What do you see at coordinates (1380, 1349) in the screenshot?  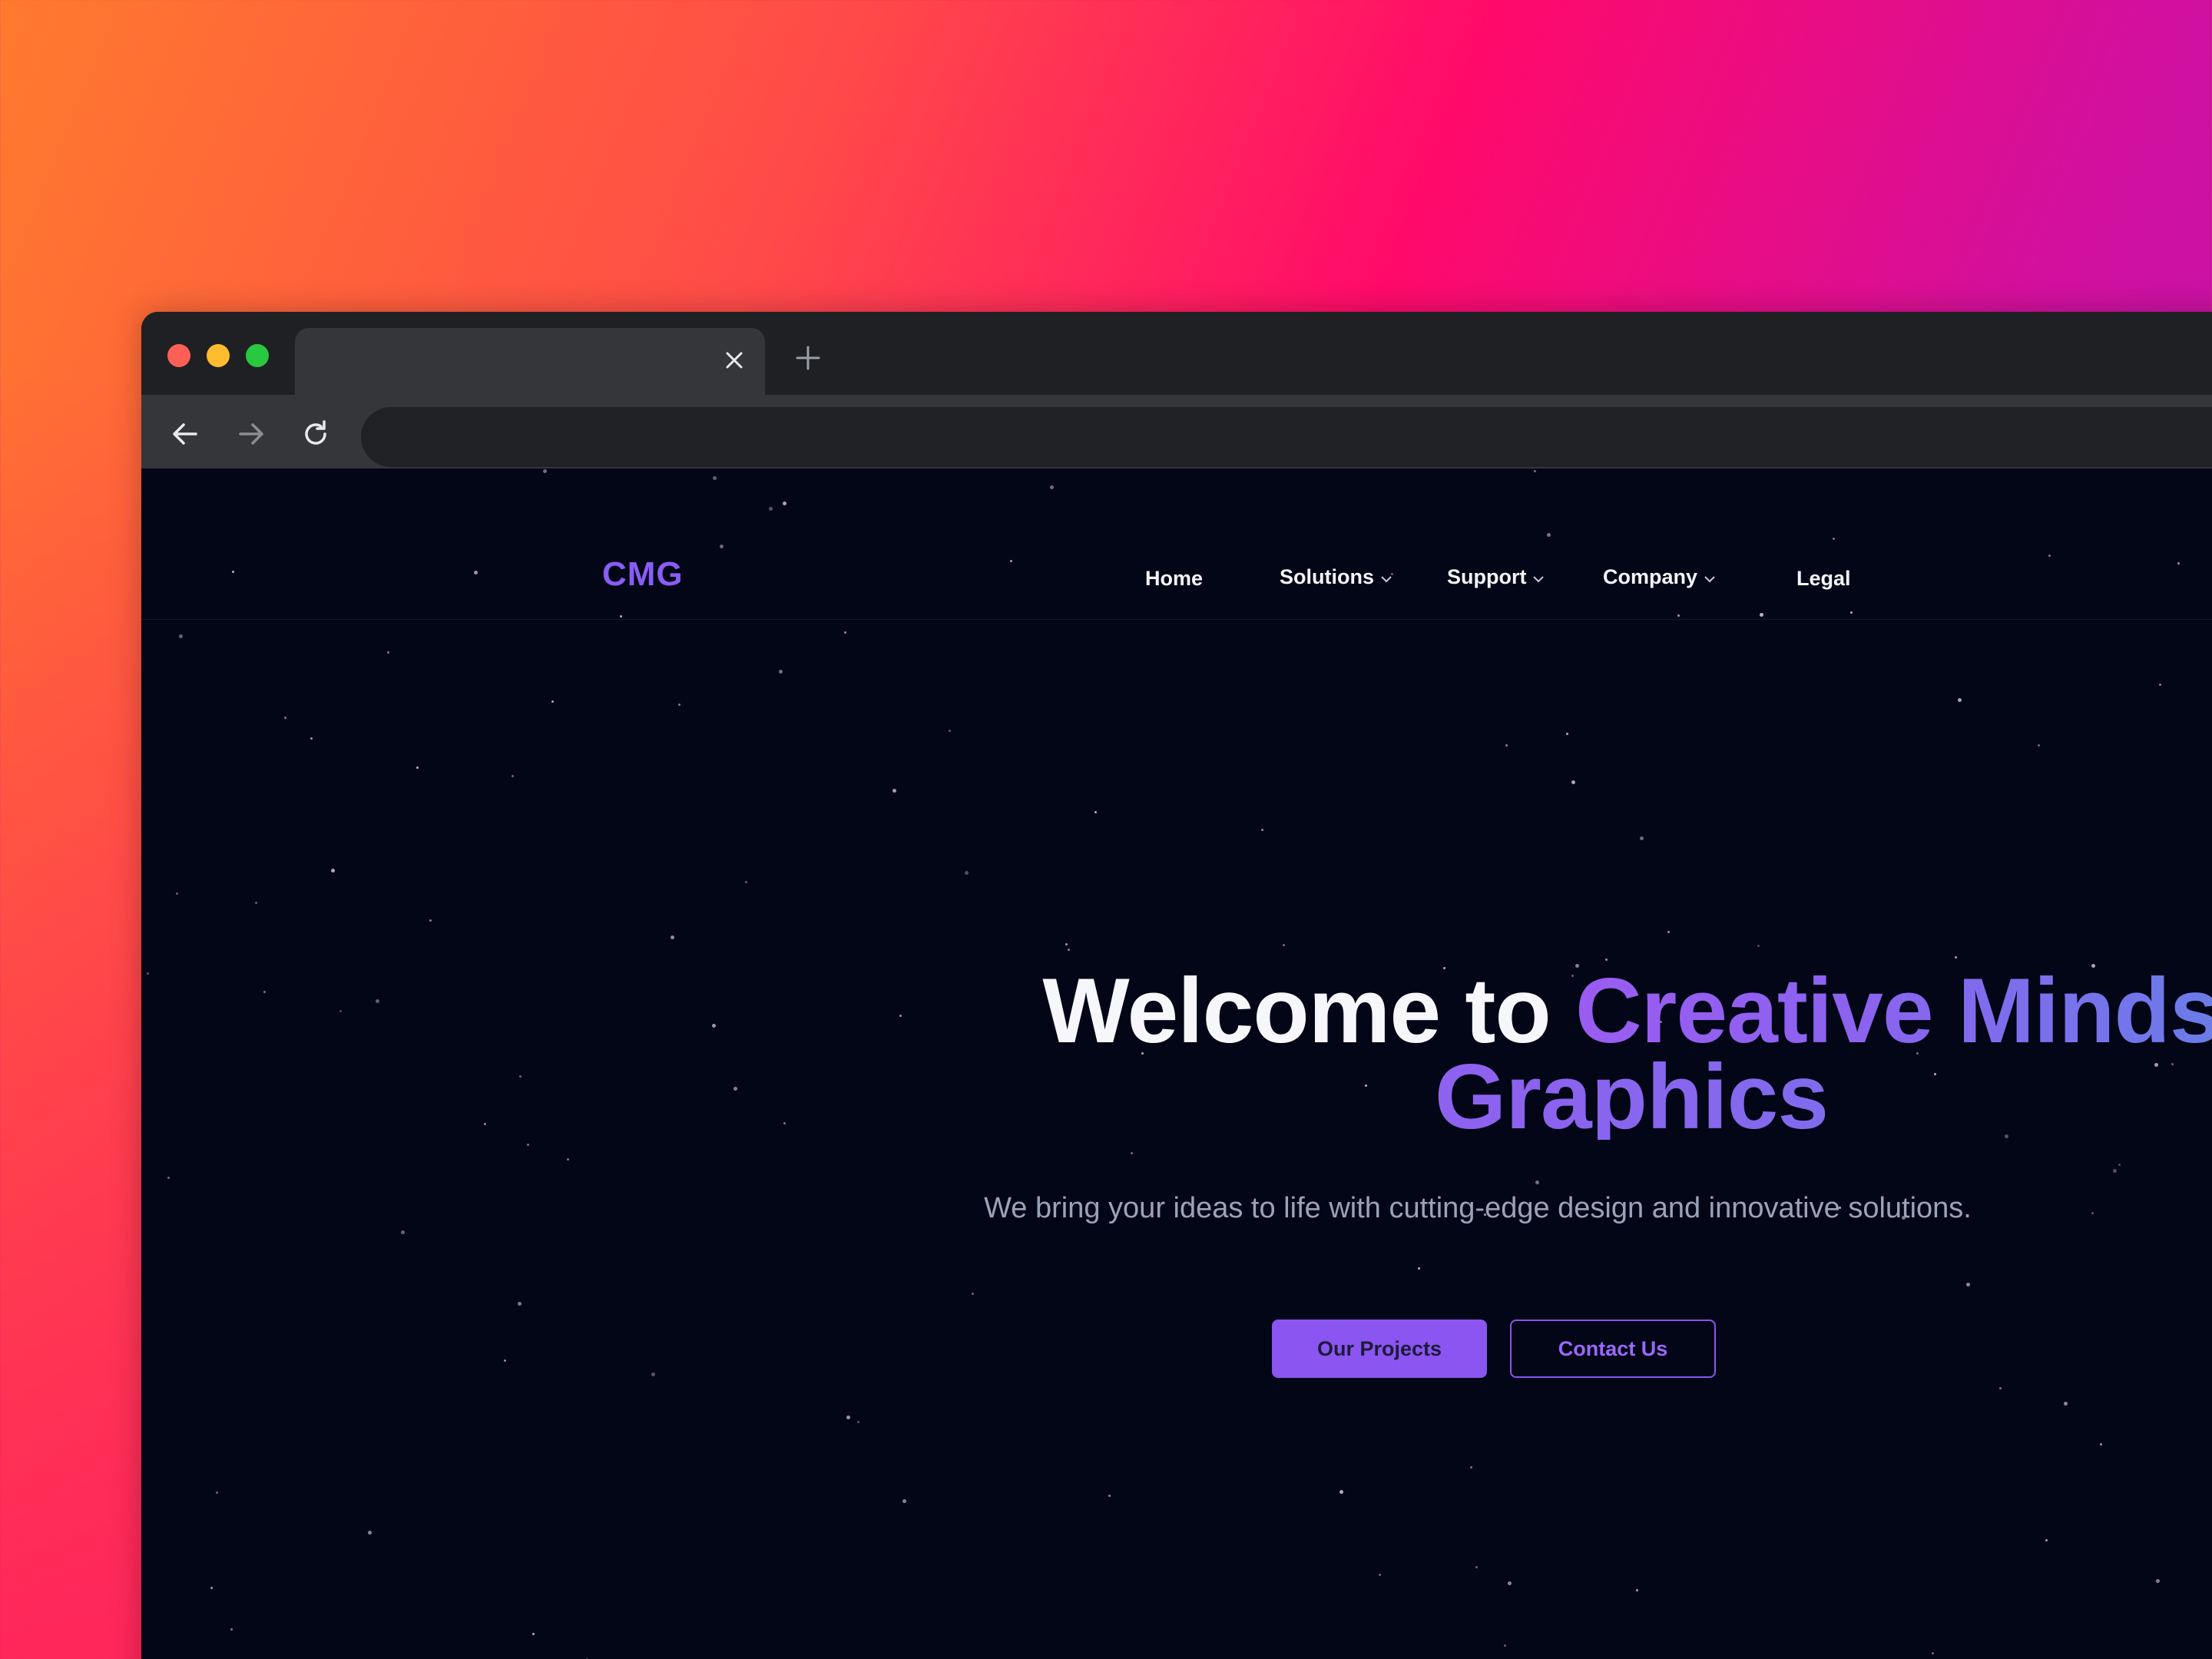 I see `our-projects-button: Our Projects` at bounding box center [1380, 1349].